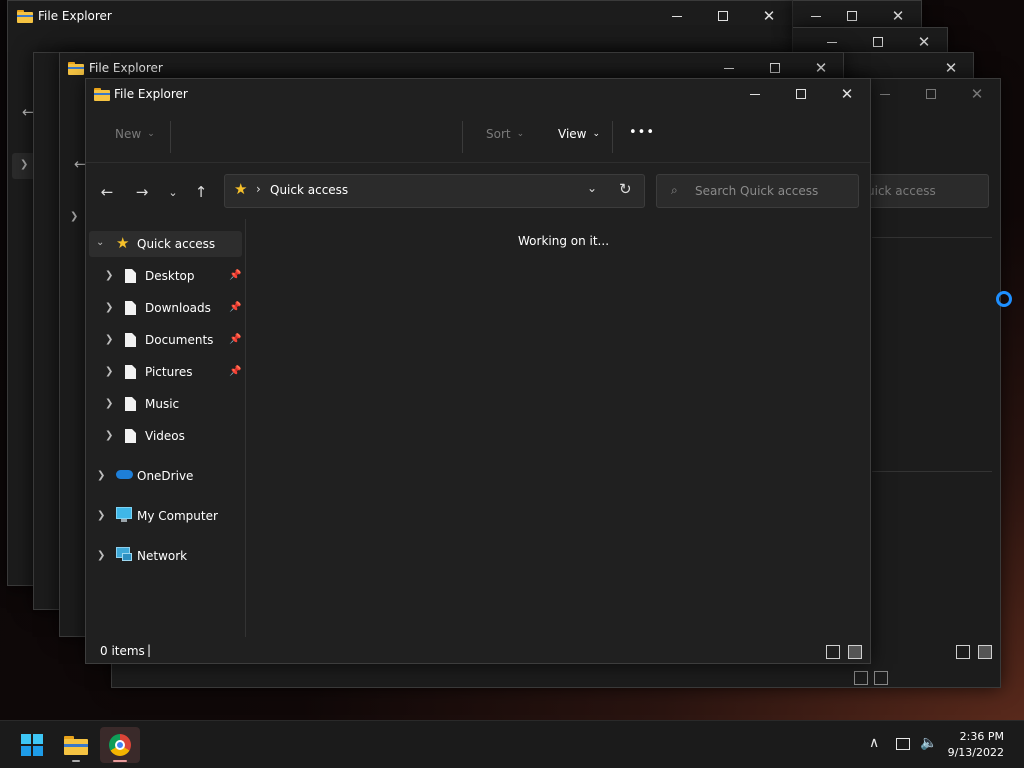 Image resolution: width=1024 pixels, height=768 pixels. What do you see at coordinates (309, 190) in the screenshot?
I see `breadcrumb-quick-access: Quick access` at bounding box center [309, 190].